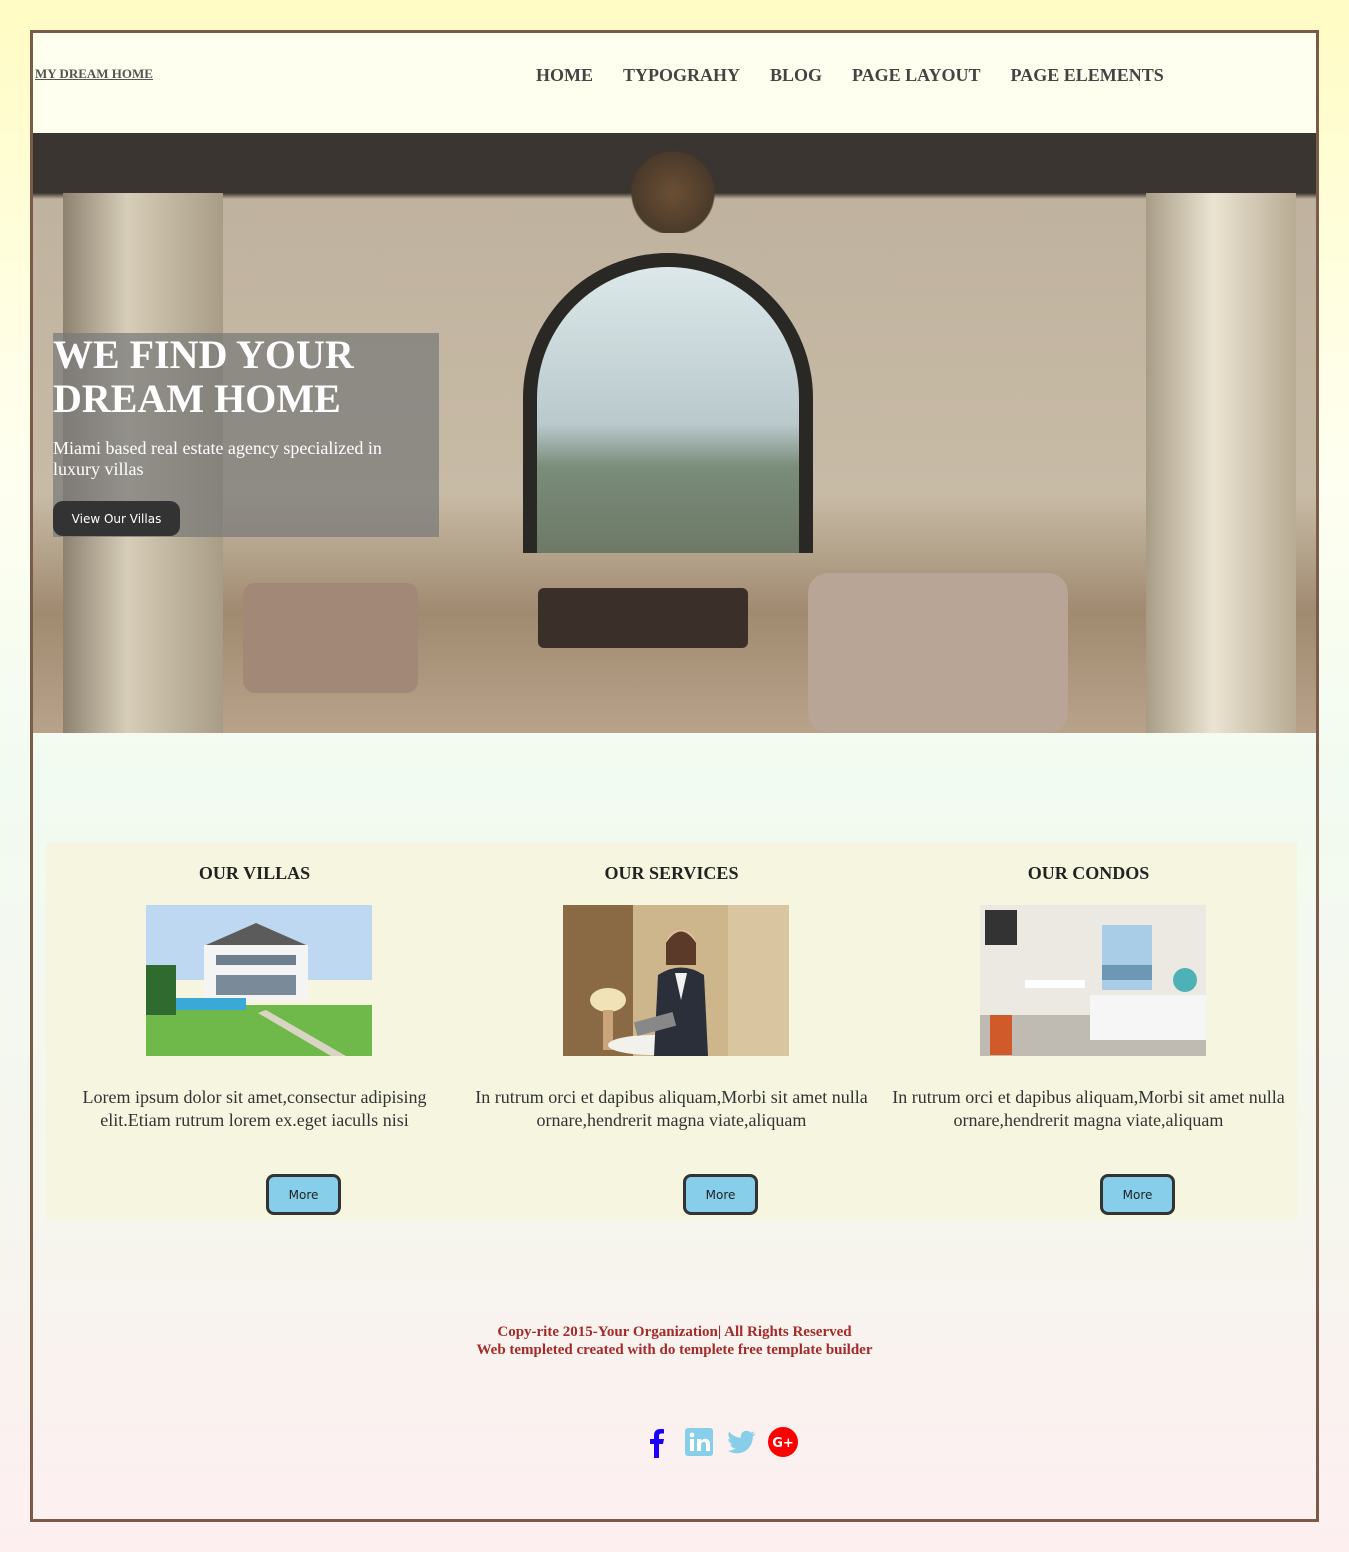  What do you see at coordinates (681, 75) in the screenshot?
I see `nav-typography: TYPOGRAHY` at bounding box center [681, 75].